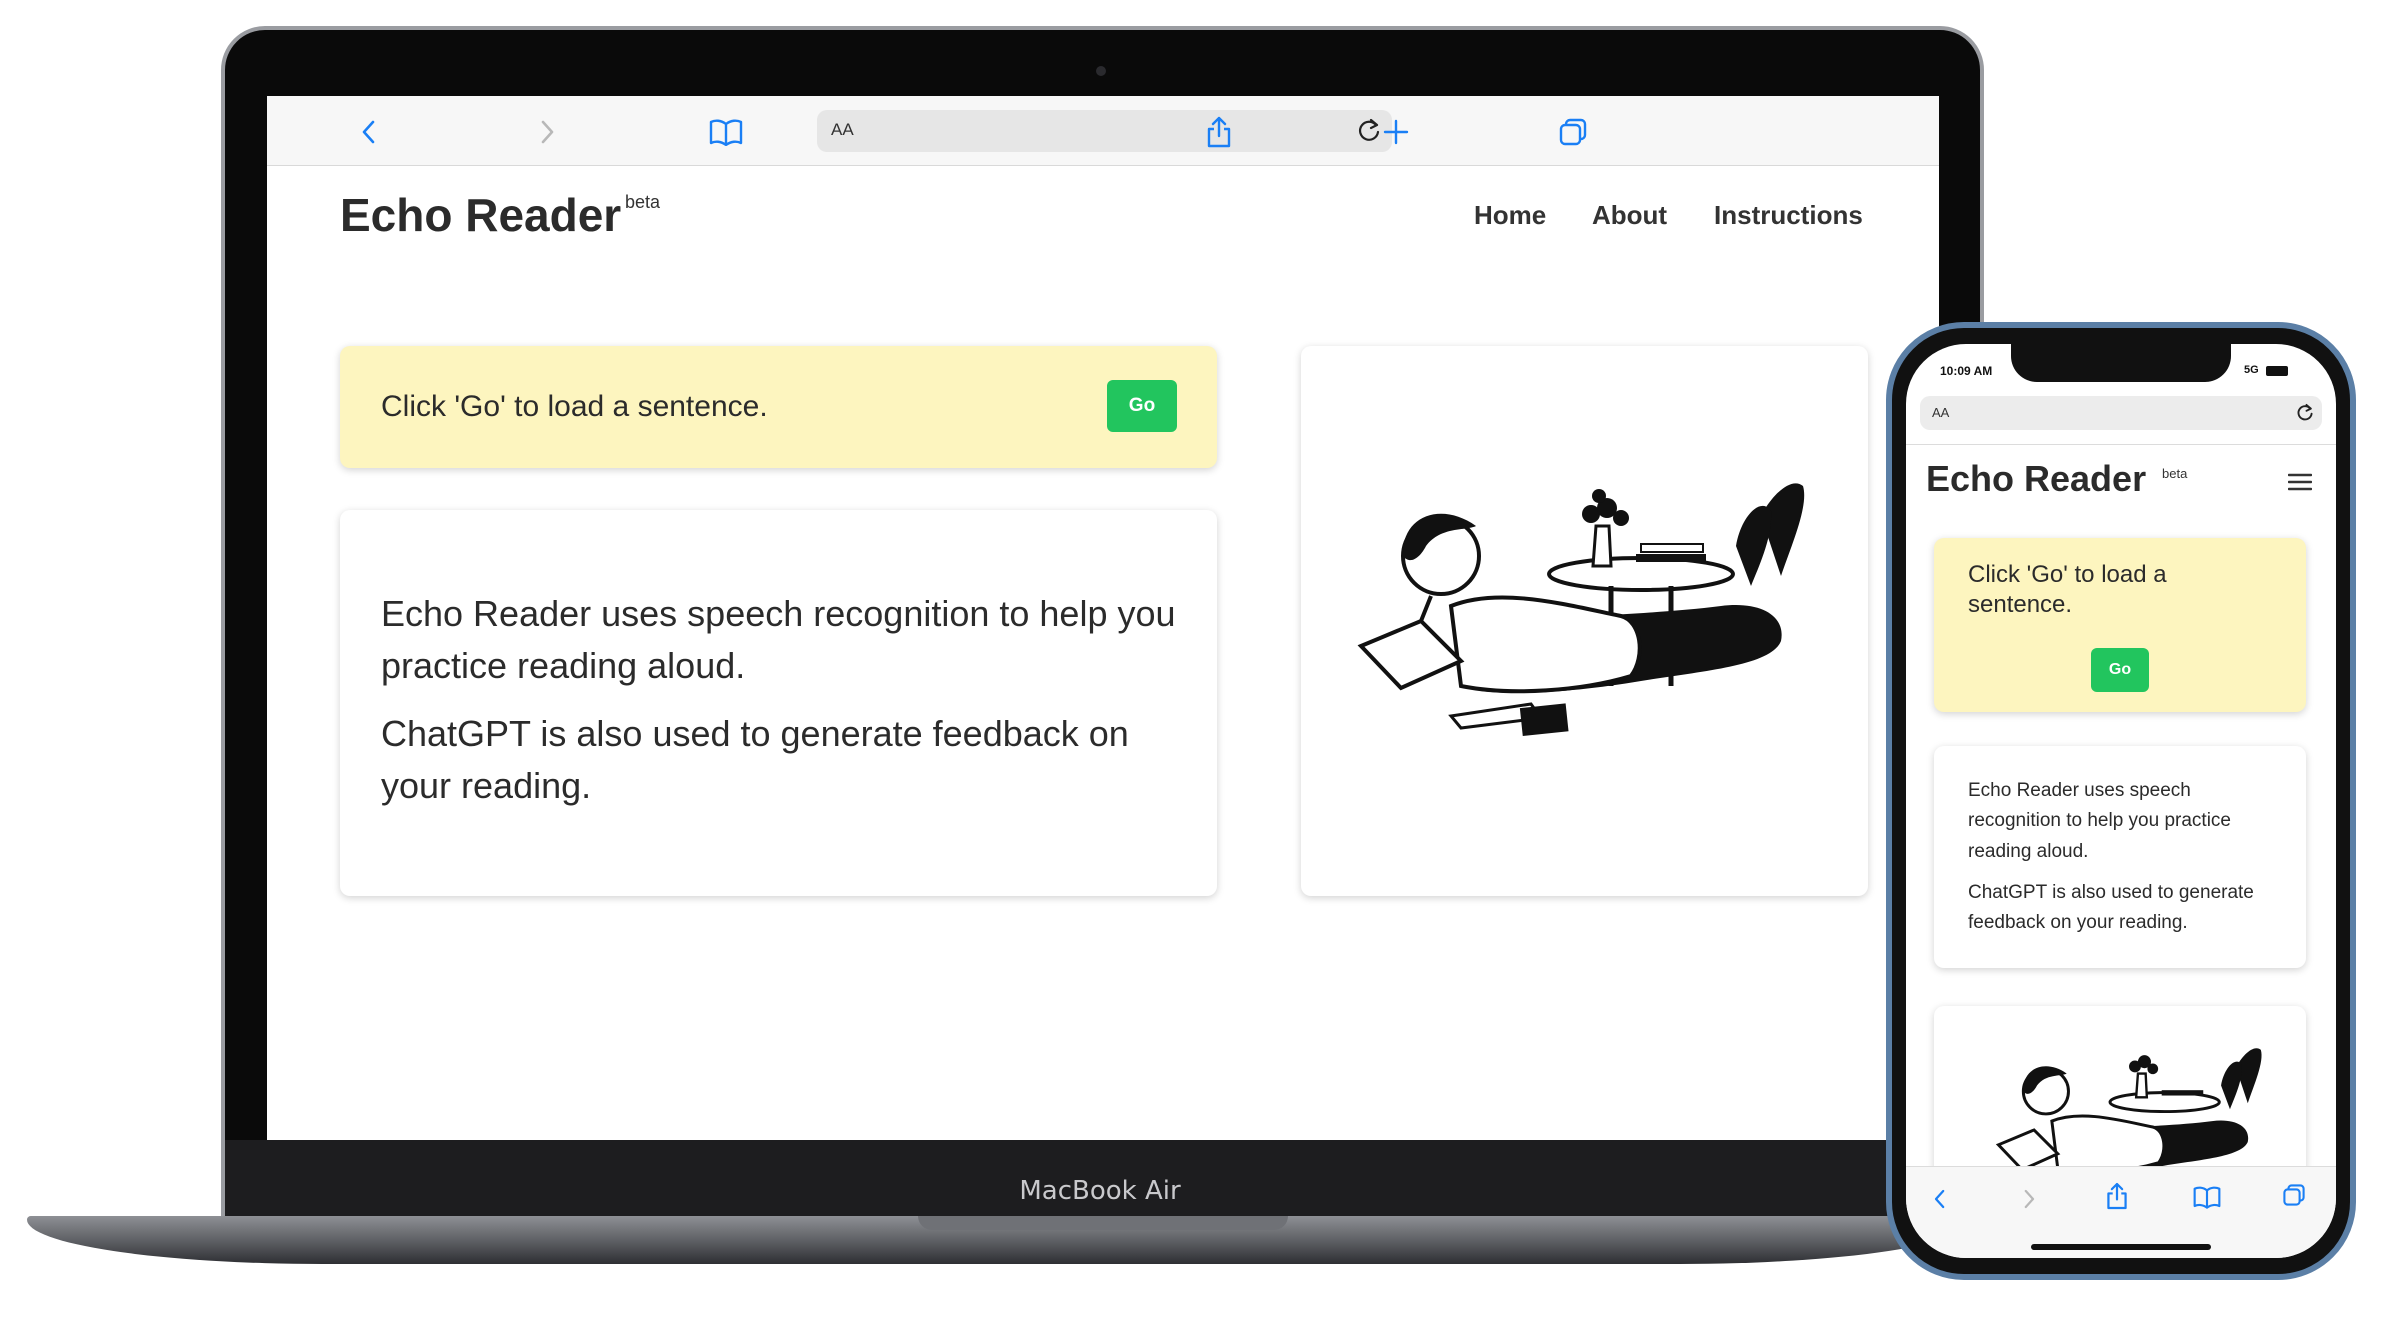 The image size is (2381, 1322). What do you see at coordinates (2120, 670) in the screenshot?
I see `mobile-go-button: Go` at bounding box center [2120, 670].